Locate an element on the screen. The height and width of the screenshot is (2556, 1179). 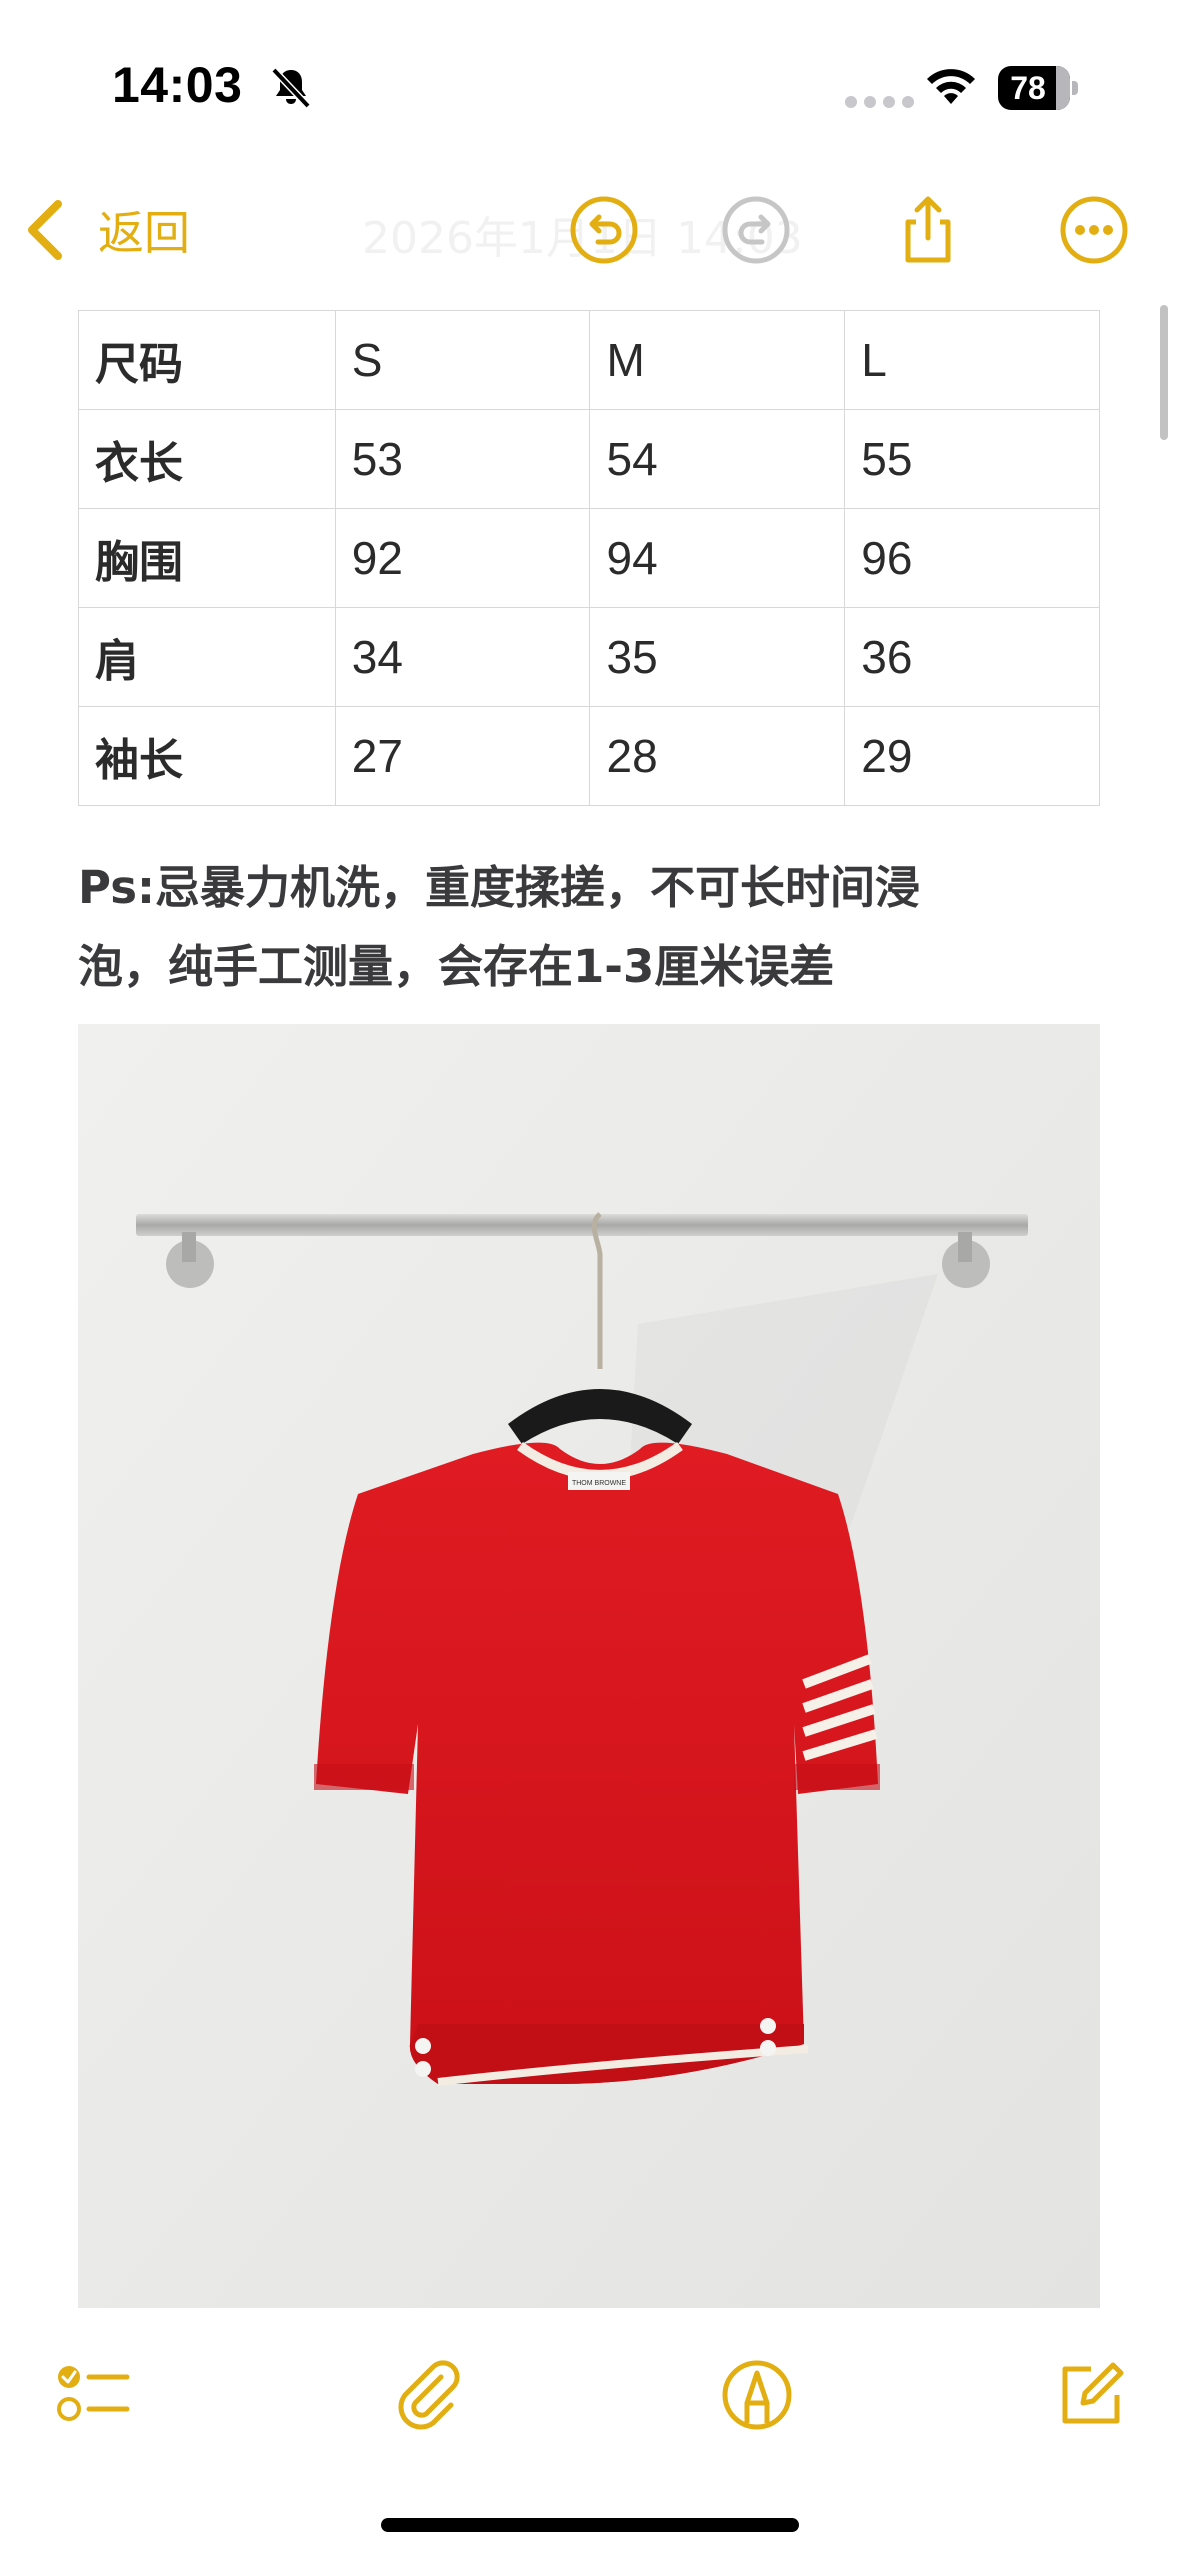
redo-icon is located at coordinates (756, 230).